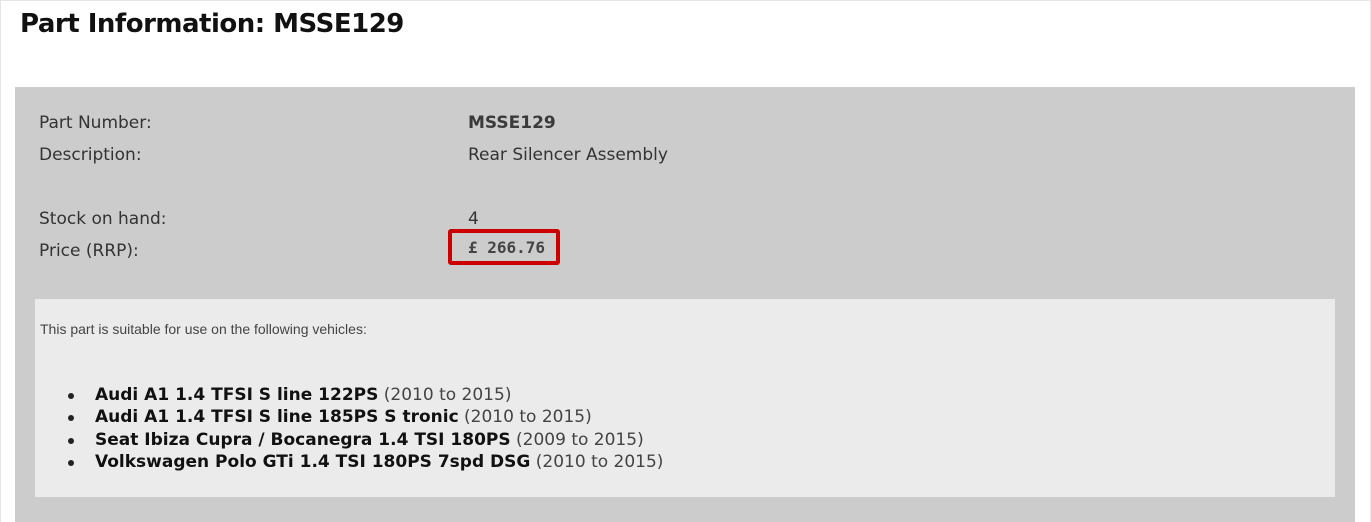 The image size is (1371, 522). What do you see at coordinates (589, 123) in the screenshot?
I see `part-number-row: Part Number: MSSE129` at bounding box center [589, 123].